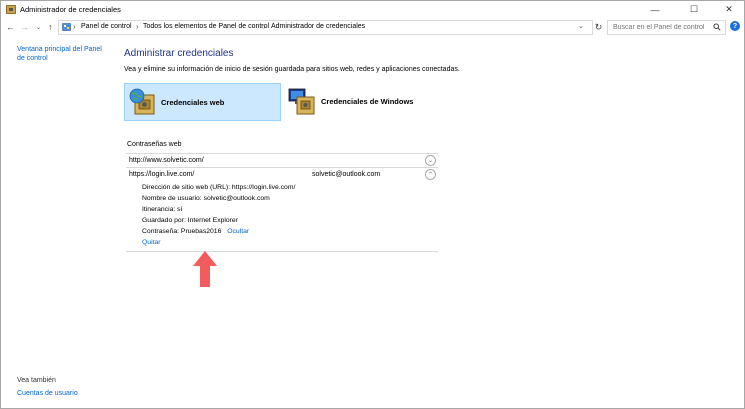  What do you see at coordinates (282, 160) in the screenshot?
I see `credential-row: http://www.solvetic.com/ ⌄` at bounding box center [282, 160].